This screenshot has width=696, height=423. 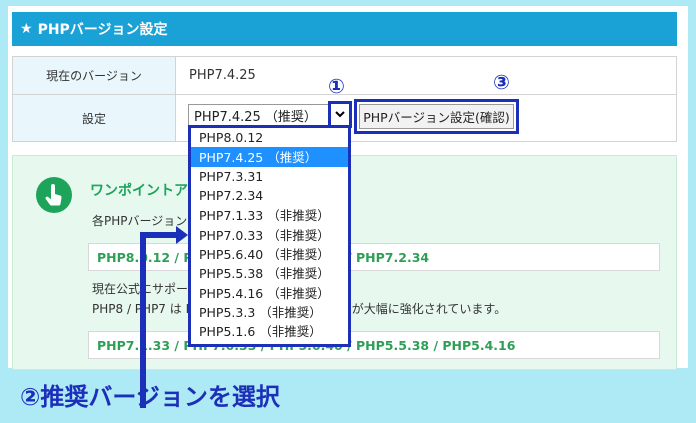 What do you see at coordinates (140, 221) in the screenshot?
I see `advice-text-1: 各PHPバージョン` at bounding box center [140, 221].